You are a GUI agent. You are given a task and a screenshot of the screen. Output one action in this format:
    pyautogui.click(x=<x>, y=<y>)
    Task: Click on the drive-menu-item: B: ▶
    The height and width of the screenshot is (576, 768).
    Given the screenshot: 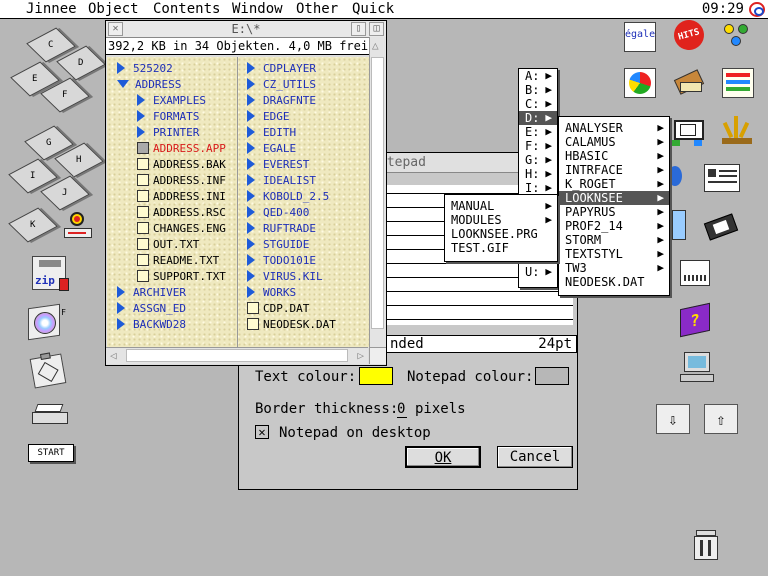 What is the action you would take?
    pyautogui.click(x=538, y=90)
    